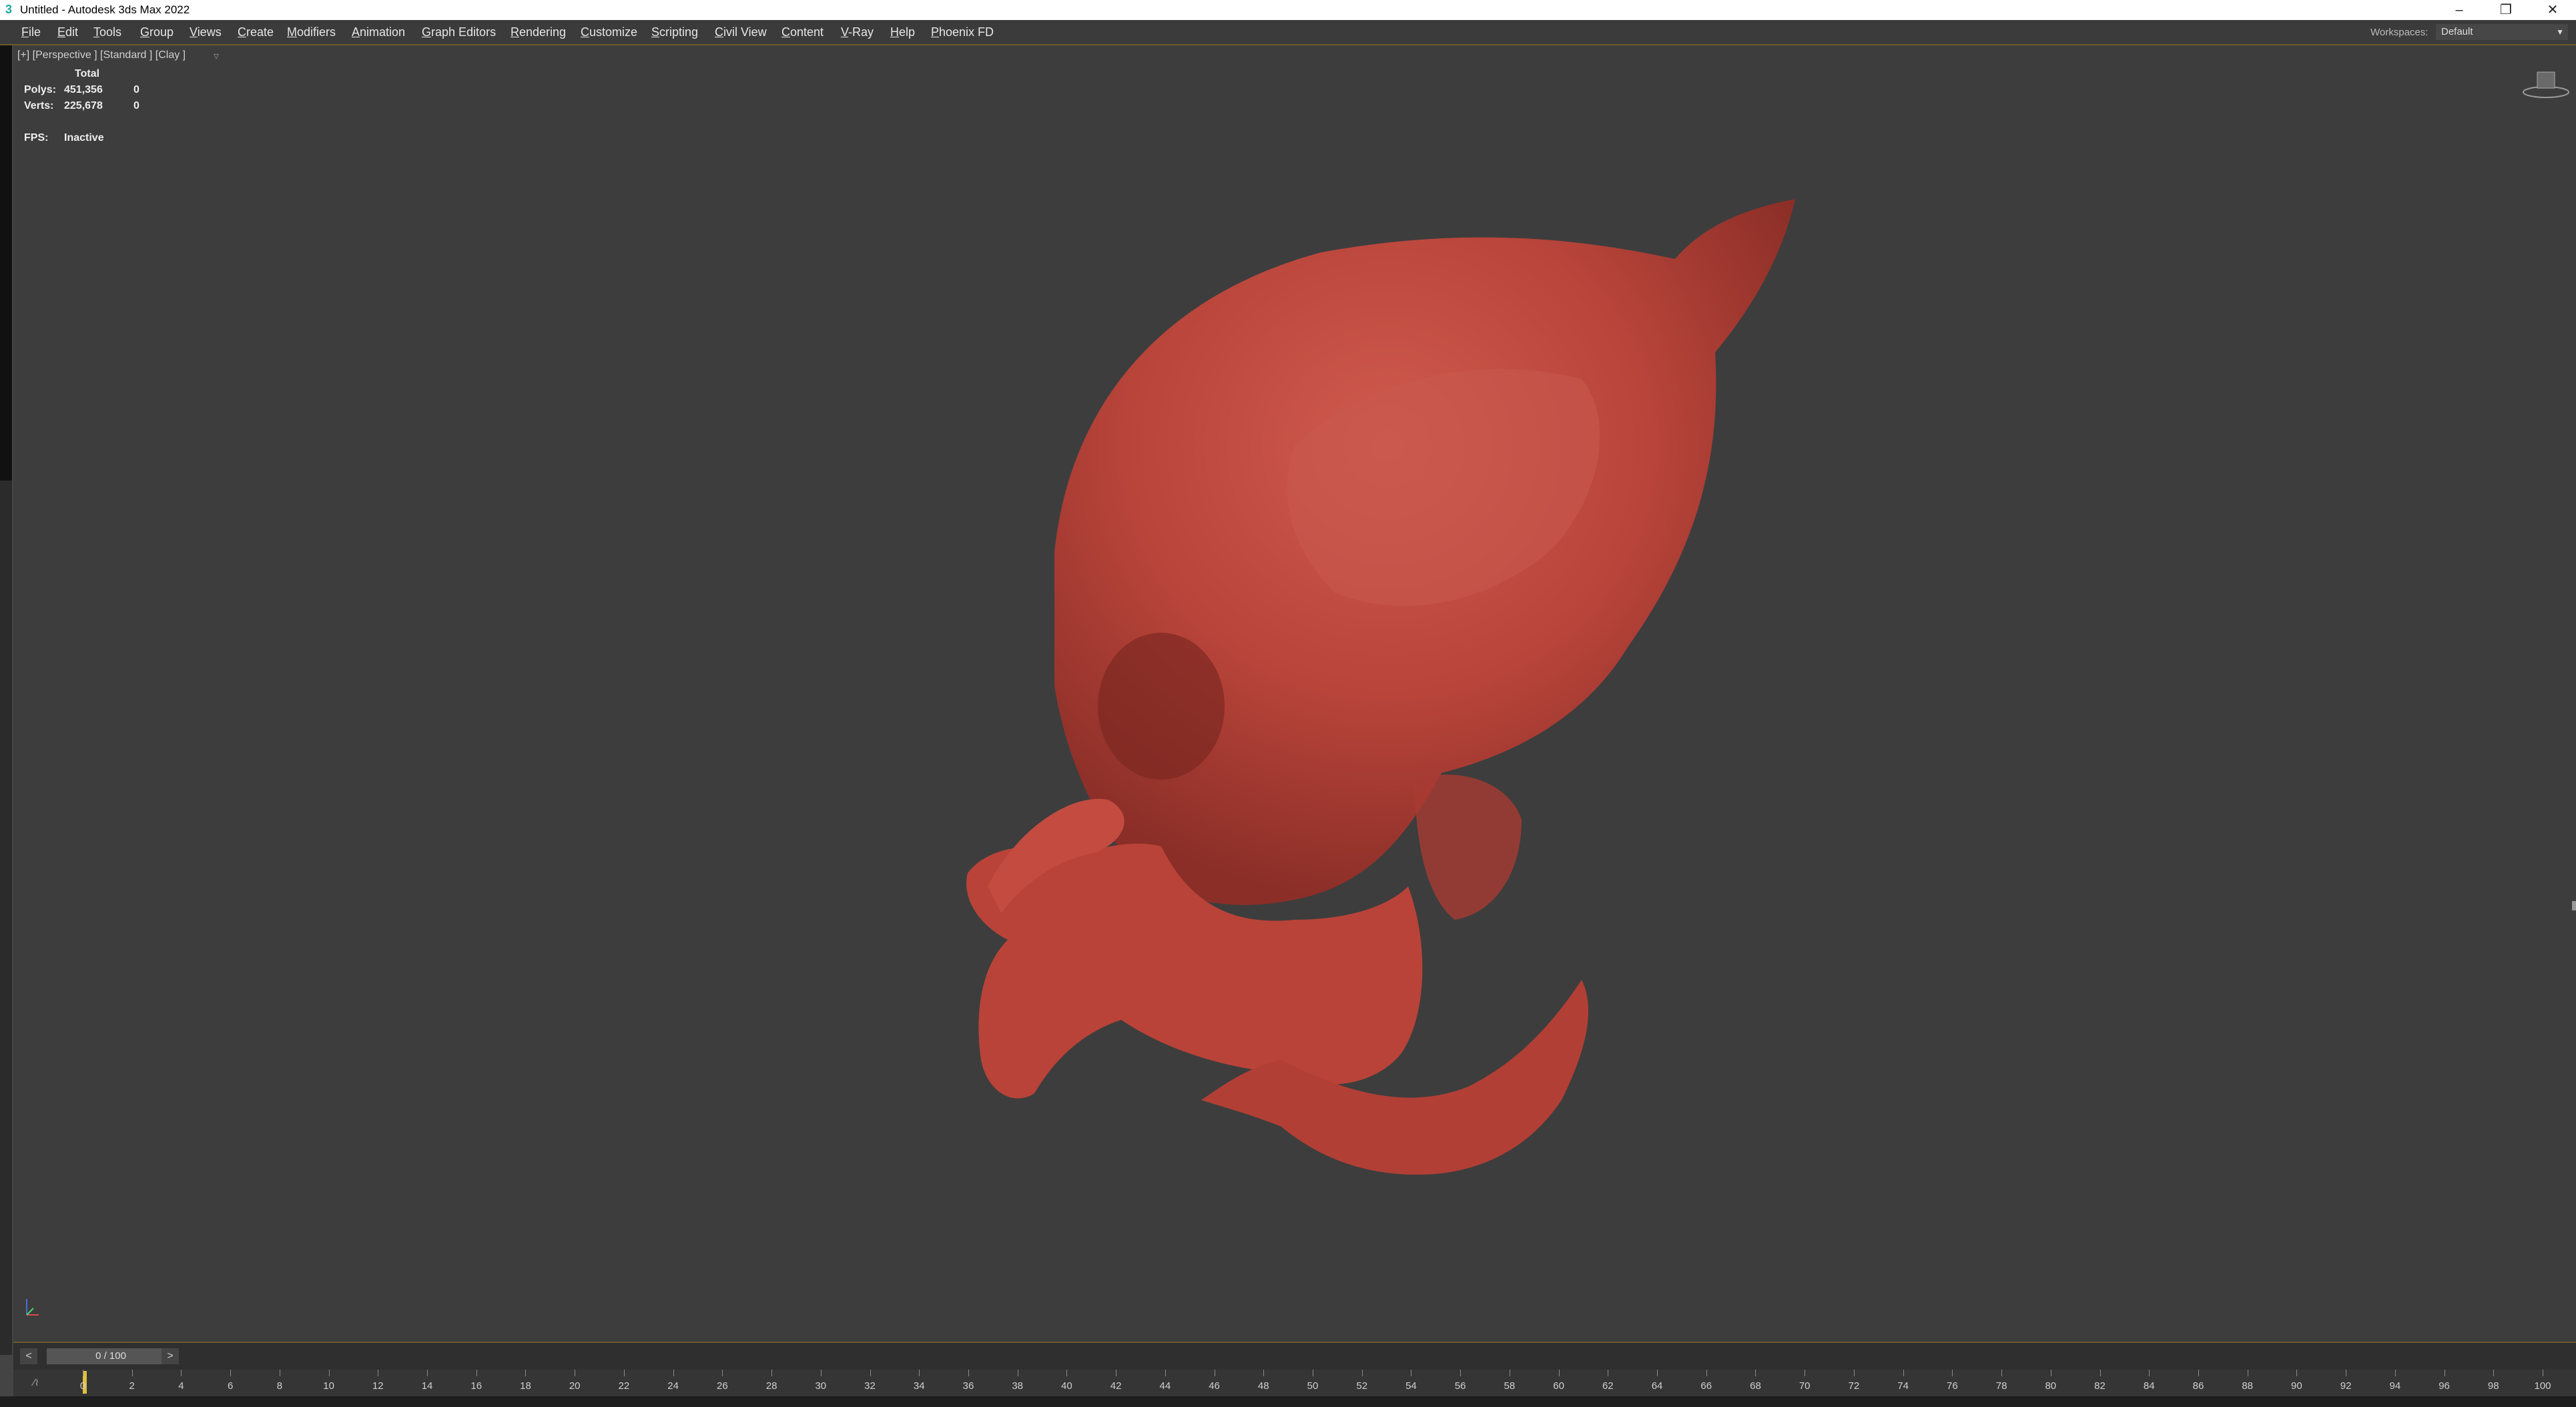  What do you see at coordinates (230, 1386) in the screenshot?
I see `timeline-tick-label: 6` at bounding box center [230, 1386].